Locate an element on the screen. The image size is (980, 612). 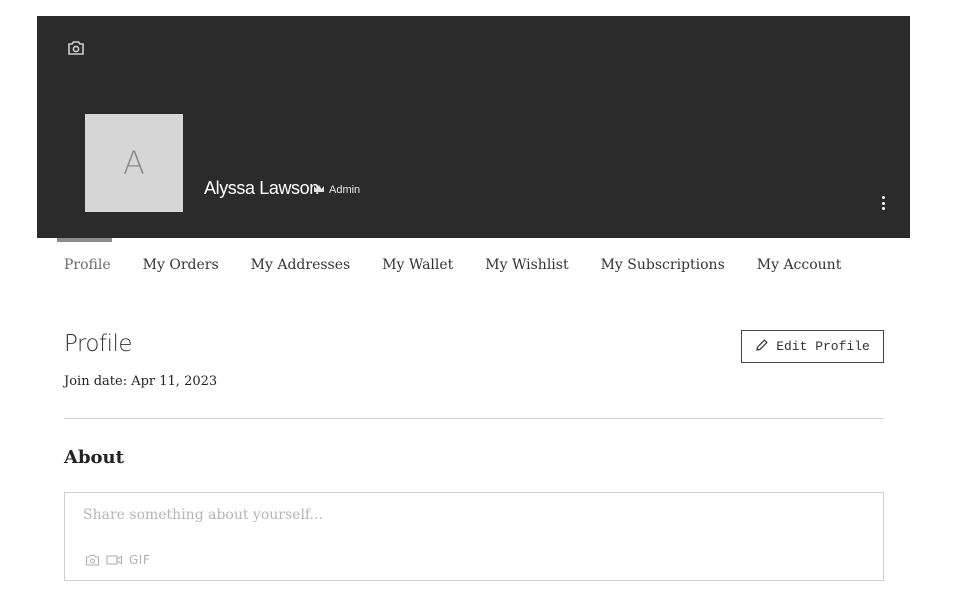
edit-profile-label: Edit Profile is located at coordinates (823, 346).